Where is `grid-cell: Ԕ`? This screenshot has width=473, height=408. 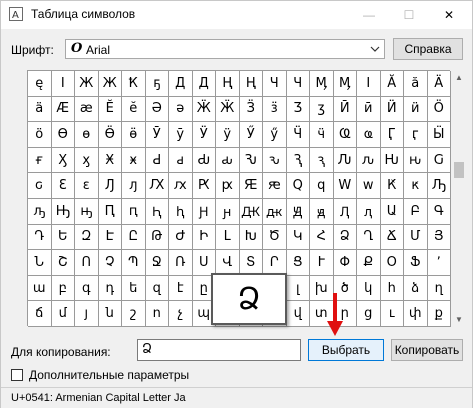
grid-cell: Ԕ is located at coordinates (157, 186).